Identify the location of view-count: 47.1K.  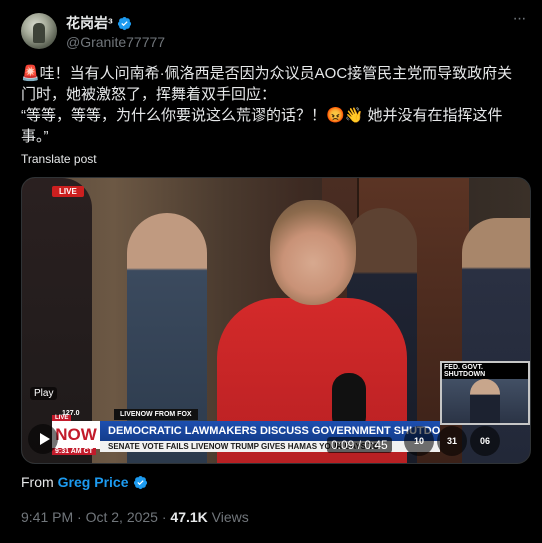
(189, 517).